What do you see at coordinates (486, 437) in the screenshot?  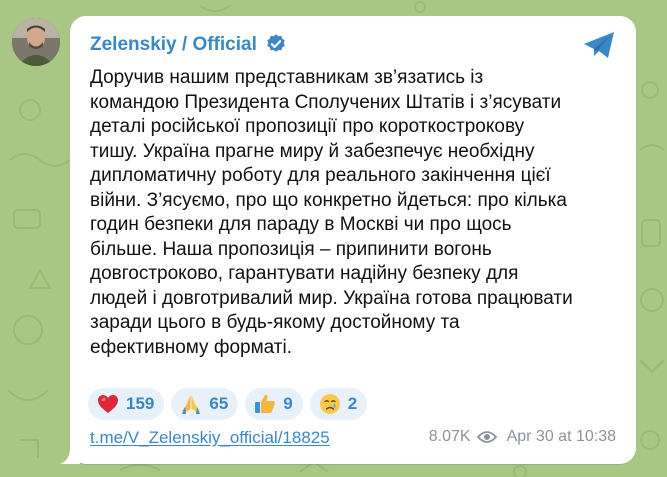 I see `eye-icon` at bounding box center [486, 437].